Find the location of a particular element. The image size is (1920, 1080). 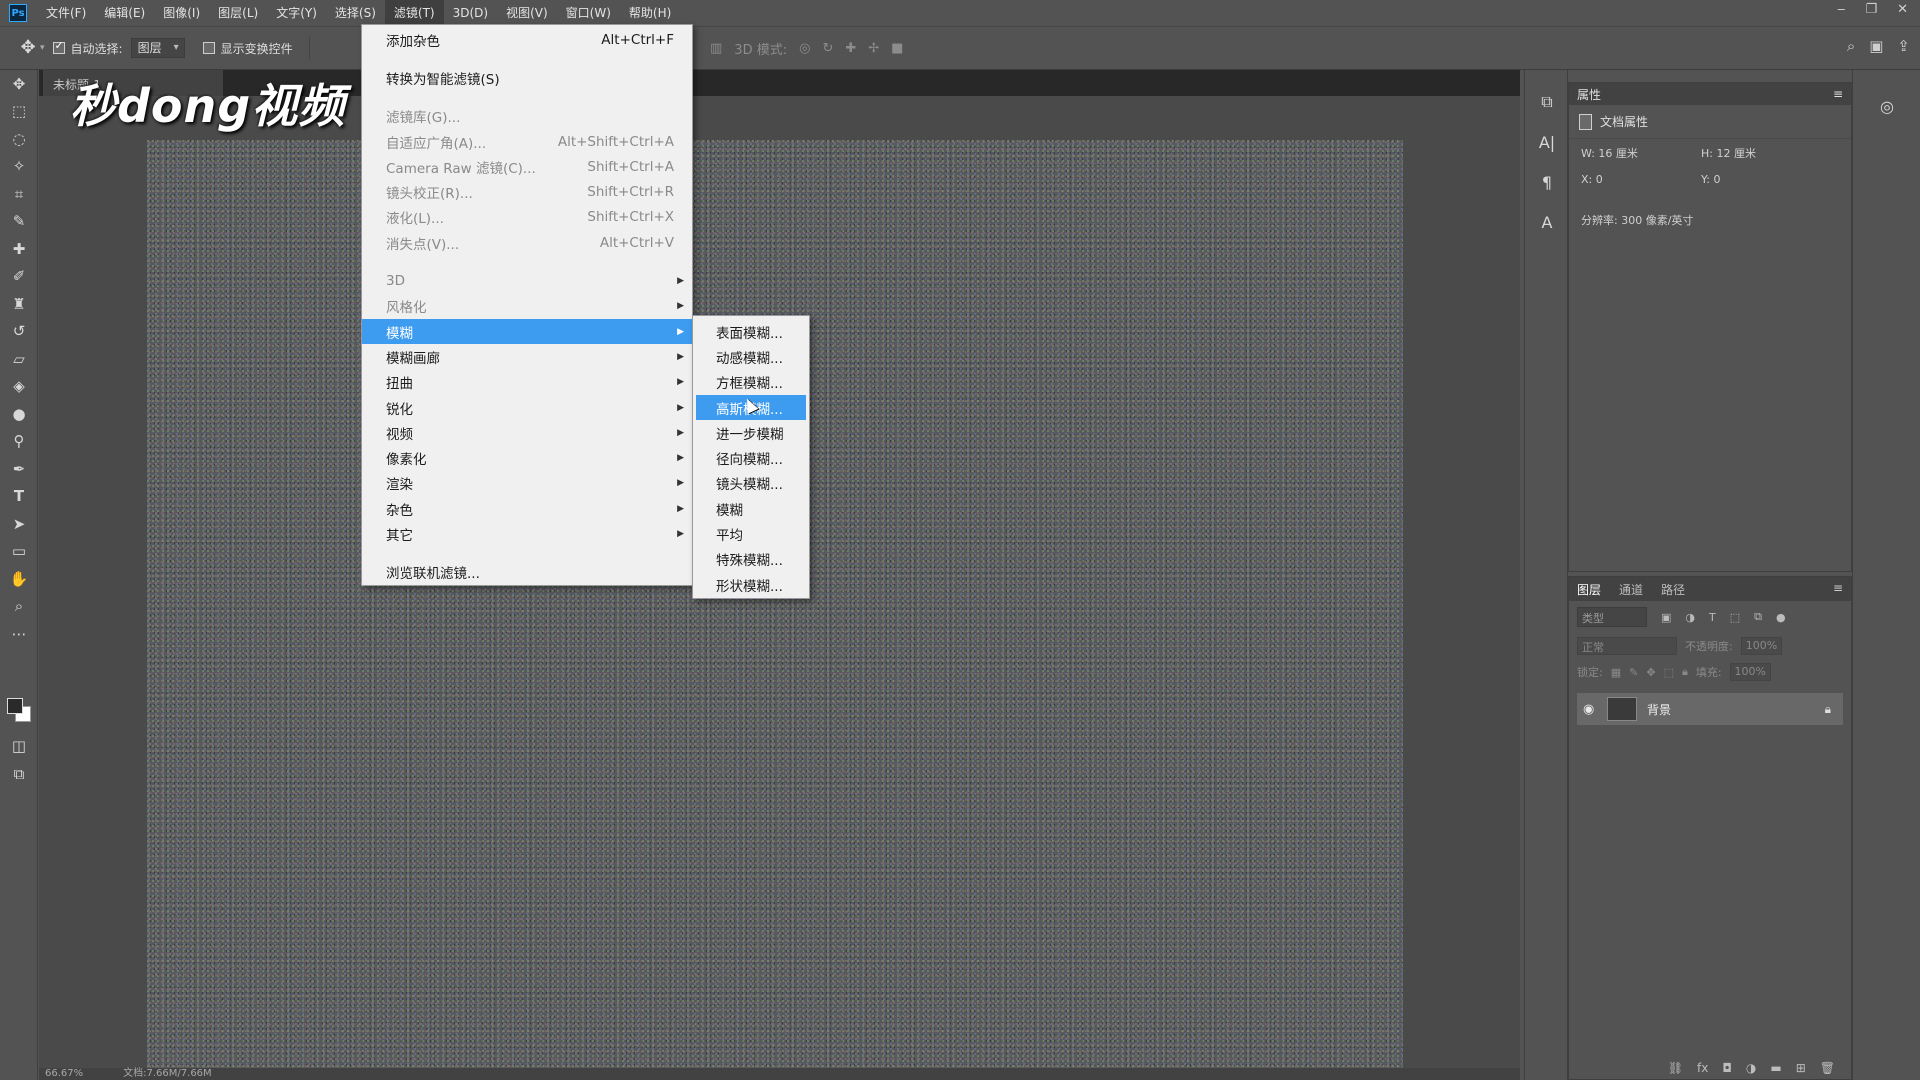

chevron-down-icon: ▾ is located at coordinates (42, 48).